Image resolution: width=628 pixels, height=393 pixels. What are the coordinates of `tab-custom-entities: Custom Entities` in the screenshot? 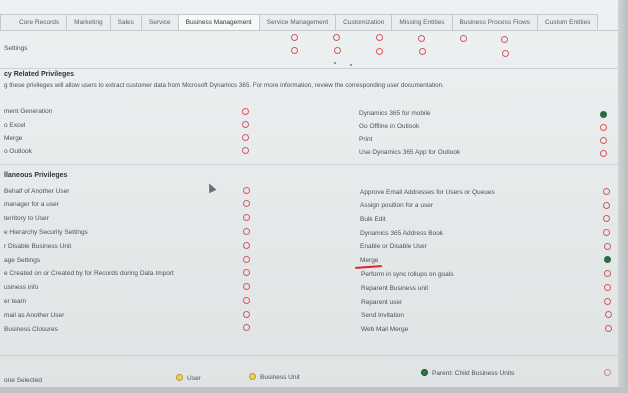 It's located at (567, 22).